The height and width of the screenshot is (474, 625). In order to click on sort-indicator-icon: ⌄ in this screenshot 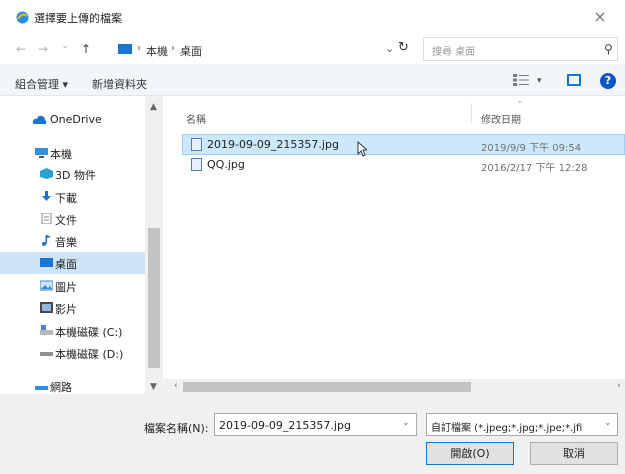, I will do `click(520, 101)`.